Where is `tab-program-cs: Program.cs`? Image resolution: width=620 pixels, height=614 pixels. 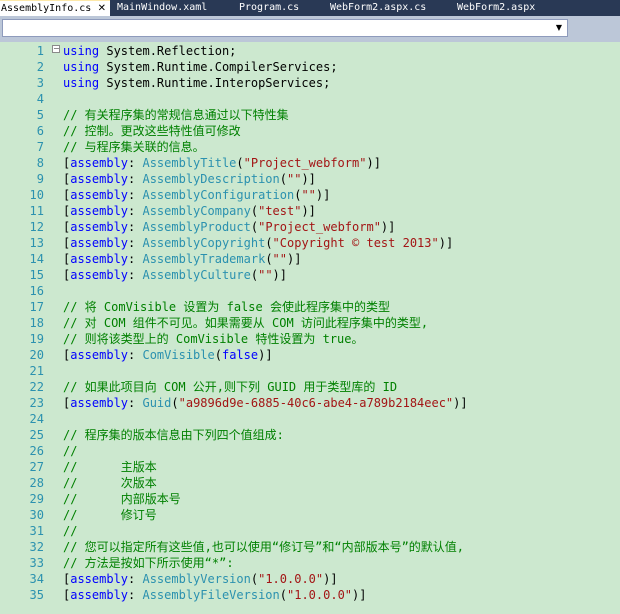 tab-program-cs: Program.cs is located at coordinates (269, 8).